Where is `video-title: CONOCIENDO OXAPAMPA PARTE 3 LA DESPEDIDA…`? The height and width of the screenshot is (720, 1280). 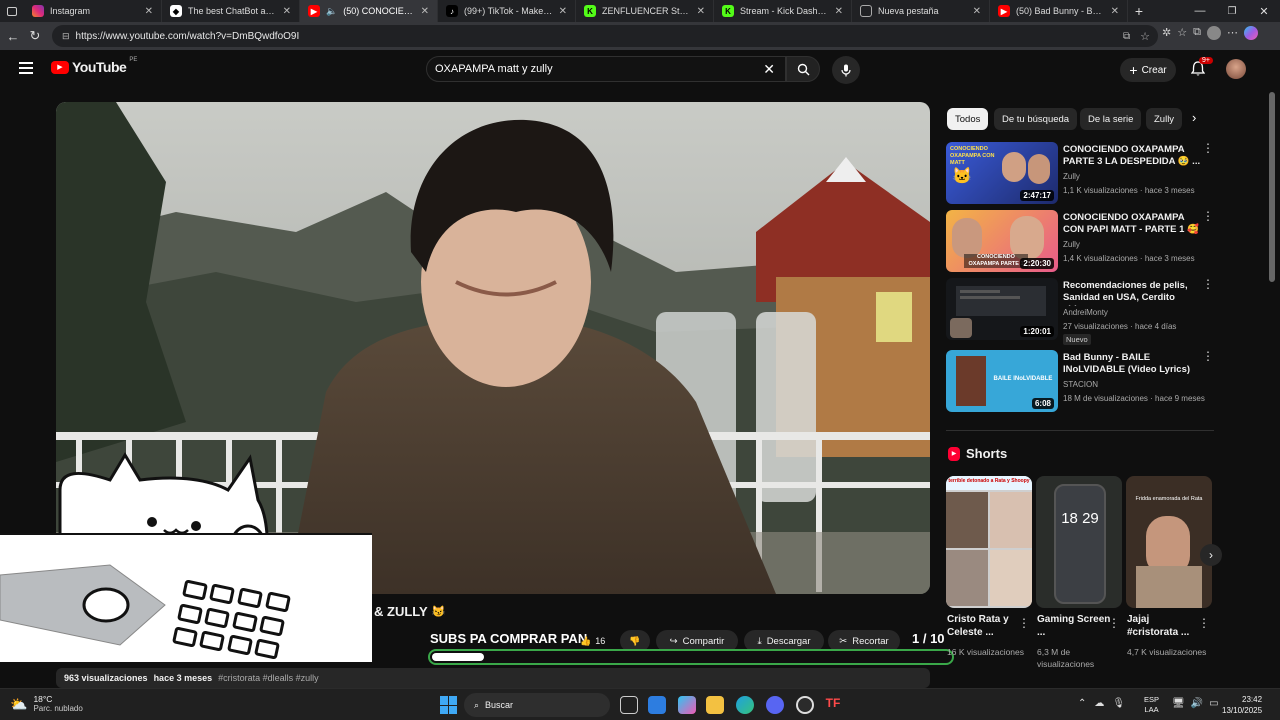
video-title: CONOCIENDO OXAPAMPA PARTE 3 LA DESPEDIDA… is located at coordinates (1133, 156).